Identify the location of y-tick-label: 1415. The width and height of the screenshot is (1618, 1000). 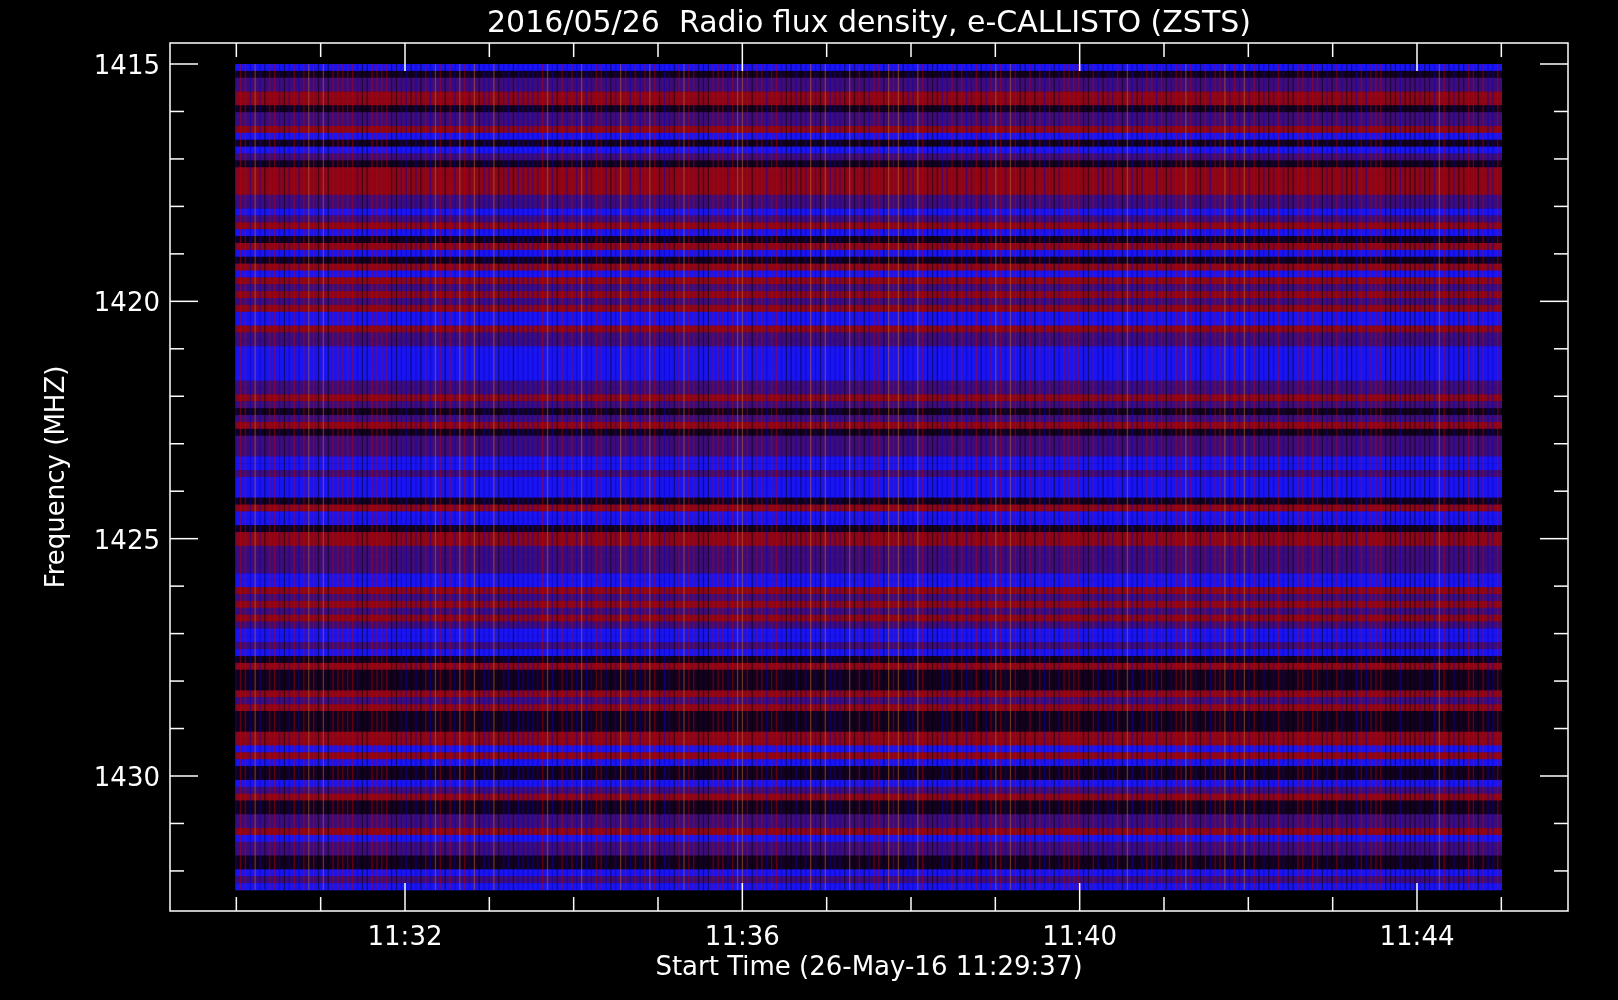
(126, 65).